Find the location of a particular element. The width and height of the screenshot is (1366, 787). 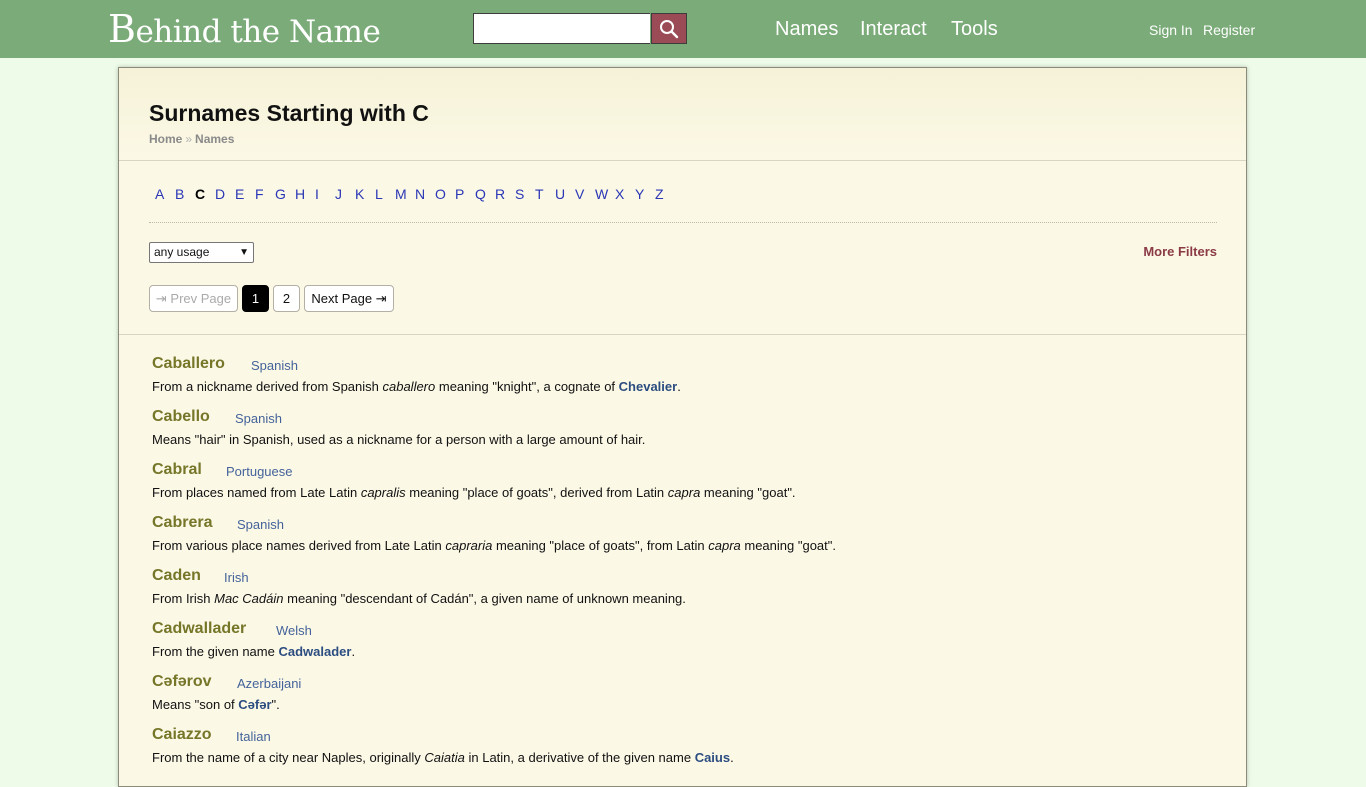

breadcrumb-names: Names is located at coordinates (214, 139).